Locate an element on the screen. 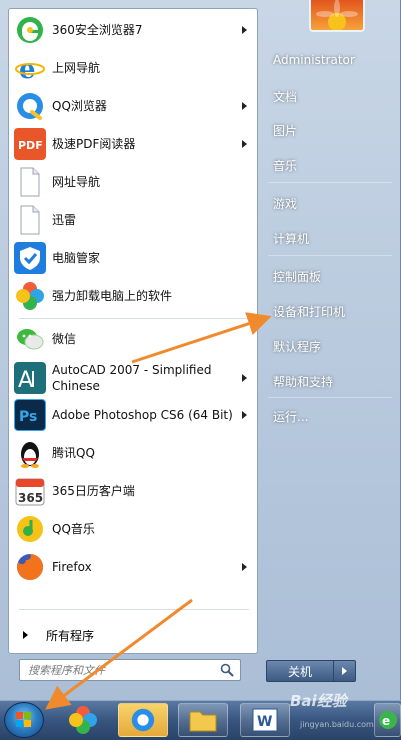 Image resolution: width=401 pixels, height=740 pixels. program-label: 上网导航 is located at coordinates (76, 68).